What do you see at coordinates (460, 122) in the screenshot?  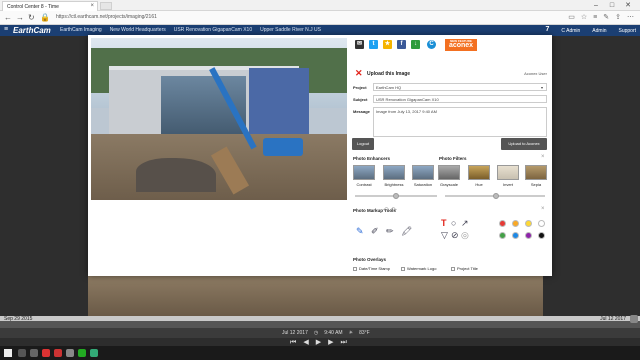 I see `message-textarea: Image from July 13, 2017 9:40 AM` at bounding box center [460, 122].